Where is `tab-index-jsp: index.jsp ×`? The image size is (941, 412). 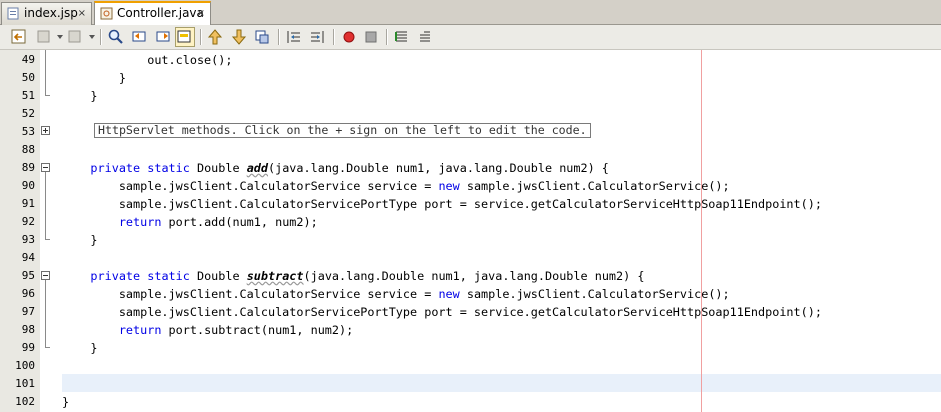
tab-index-jsp: index.jsp × is located at coordinates (46, 13).